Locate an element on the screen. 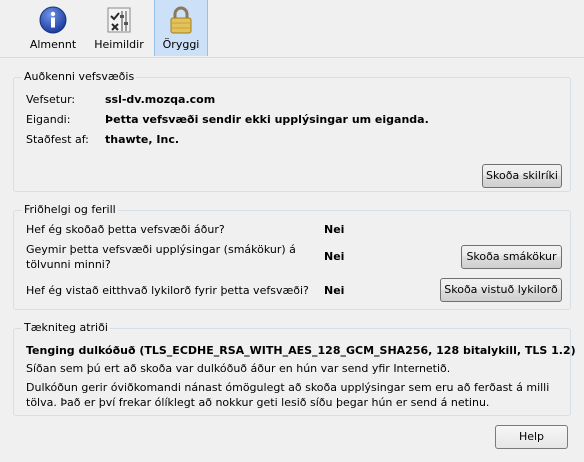 This screenshot has width=584, height=462. view-saved-passwords-button: Skoða vistuð lykilorð is located at coordinates (501, 290).